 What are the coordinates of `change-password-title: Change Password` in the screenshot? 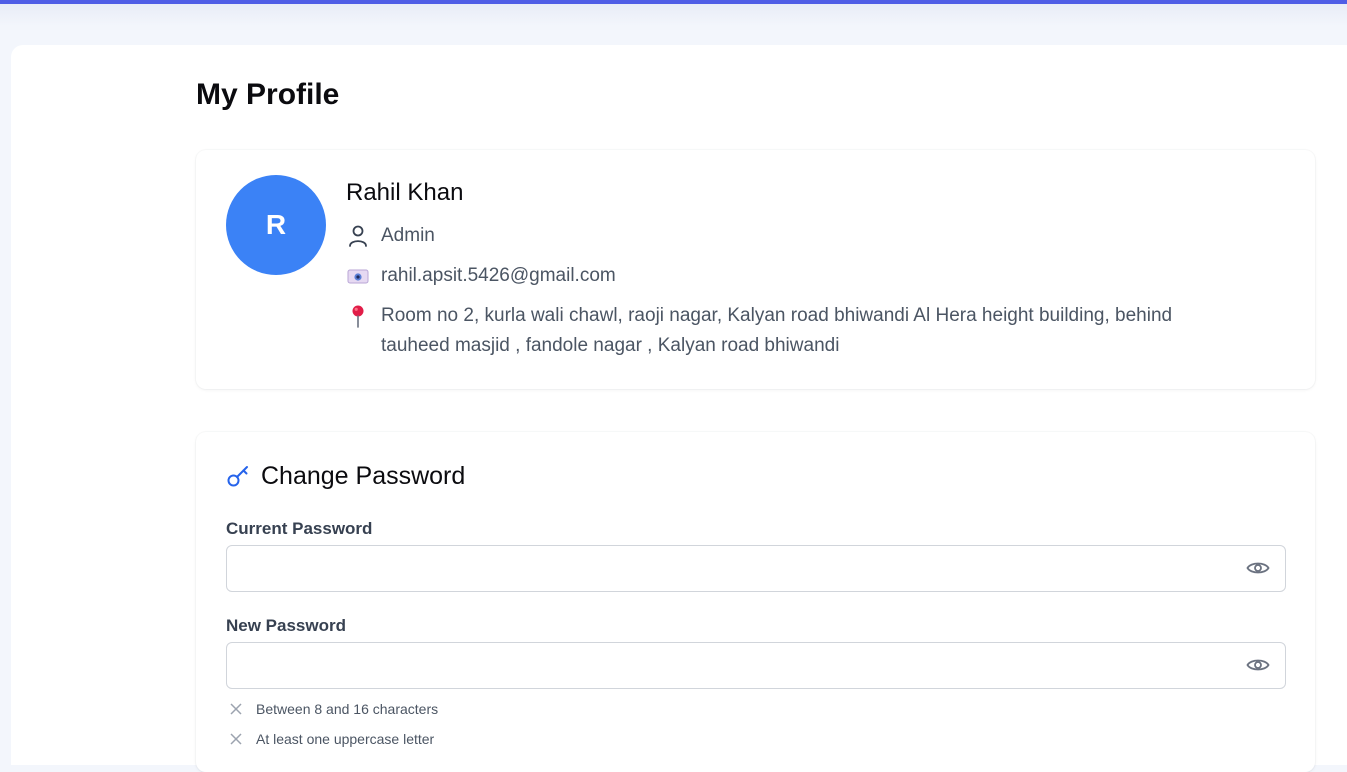 It's located at (363, 476).